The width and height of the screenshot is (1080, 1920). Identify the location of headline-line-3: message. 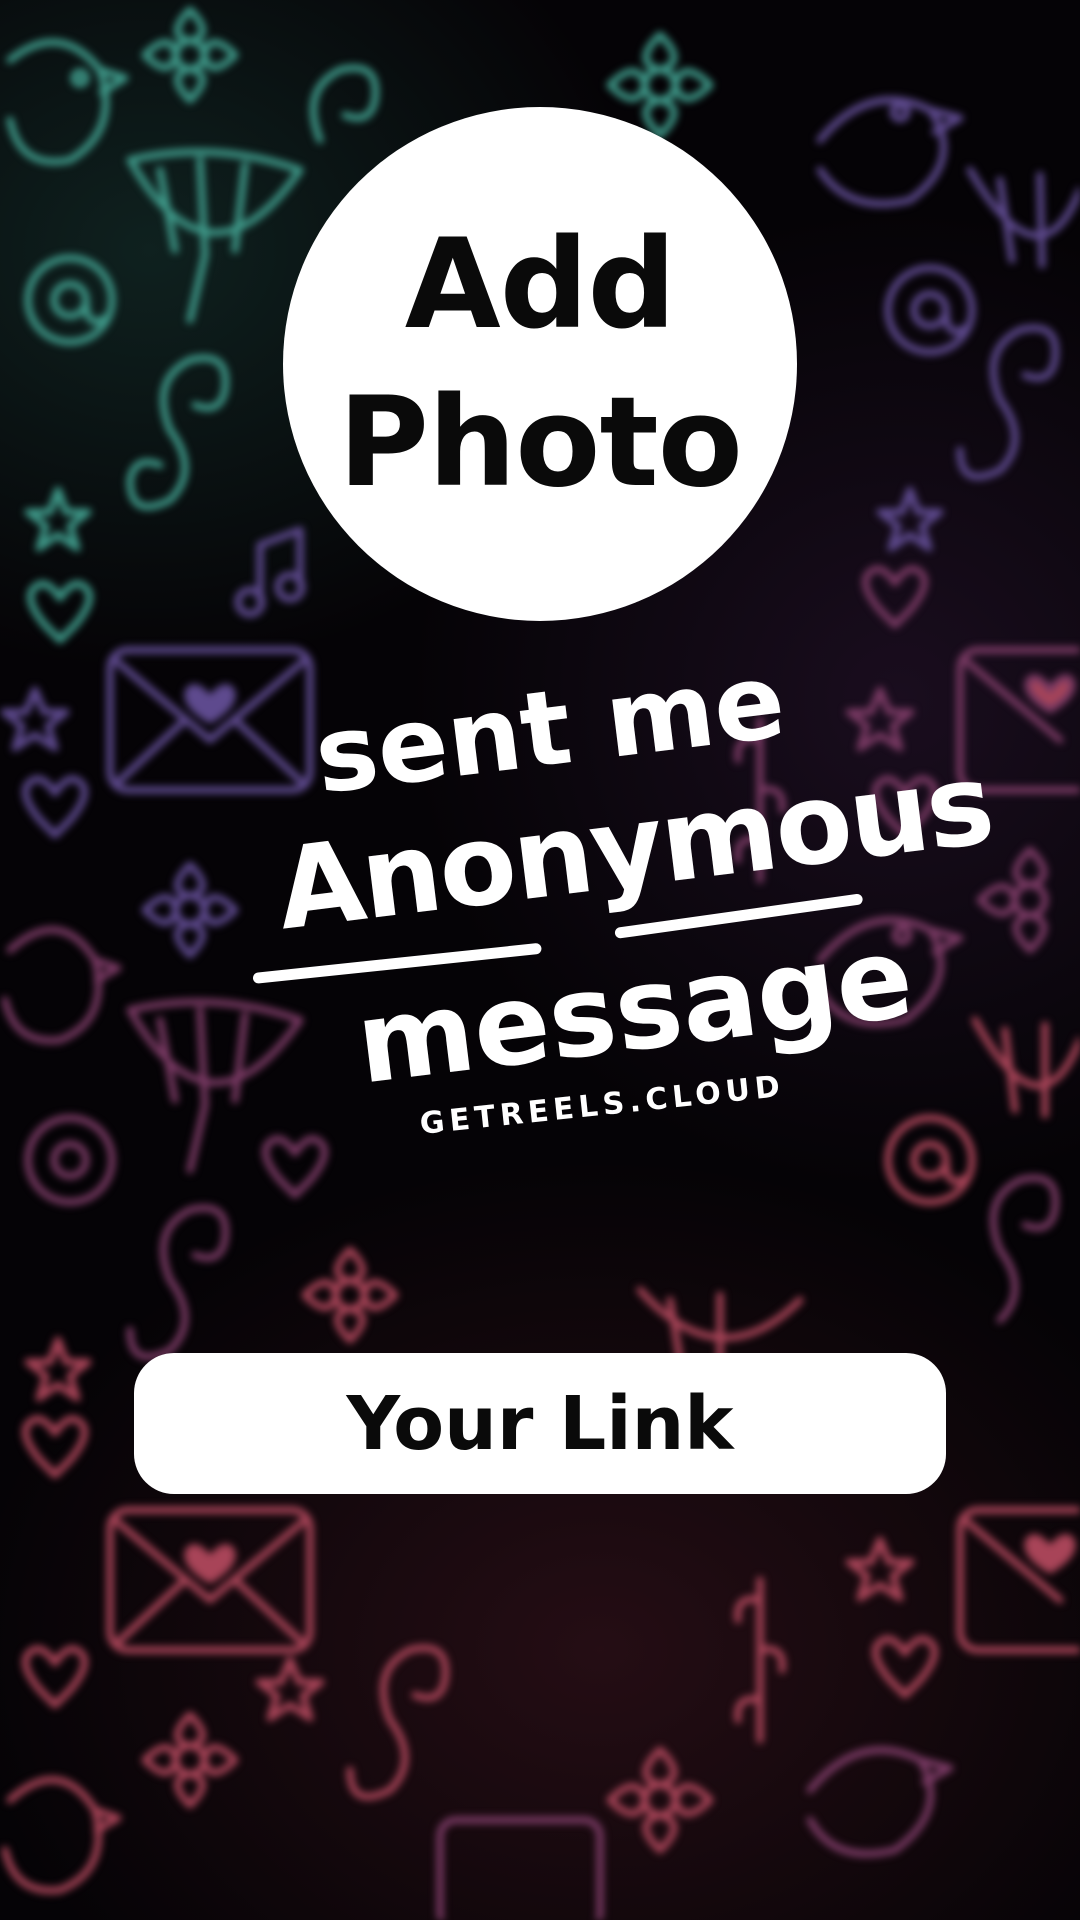
(635, 1011).